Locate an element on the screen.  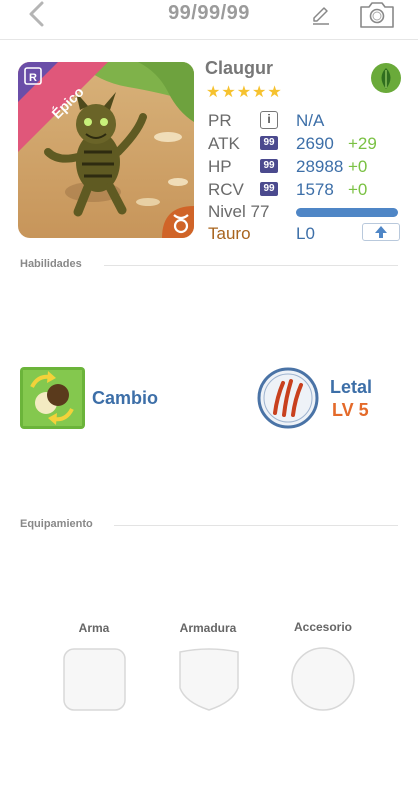
claw-icon is located at coordinates (288, 398).